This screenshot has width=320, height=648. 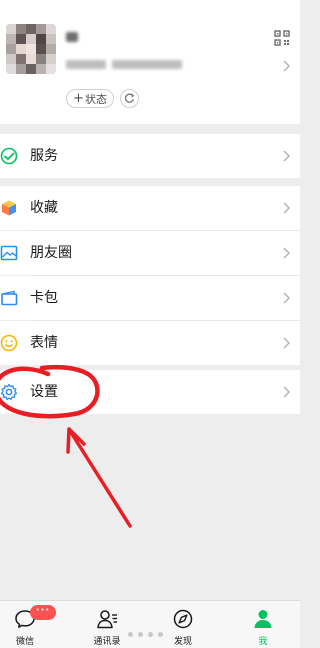 What do you see at coordinates (24, 642) in the screenshot?
I see `tab-label: 微信` at bounding box center [24, 642].